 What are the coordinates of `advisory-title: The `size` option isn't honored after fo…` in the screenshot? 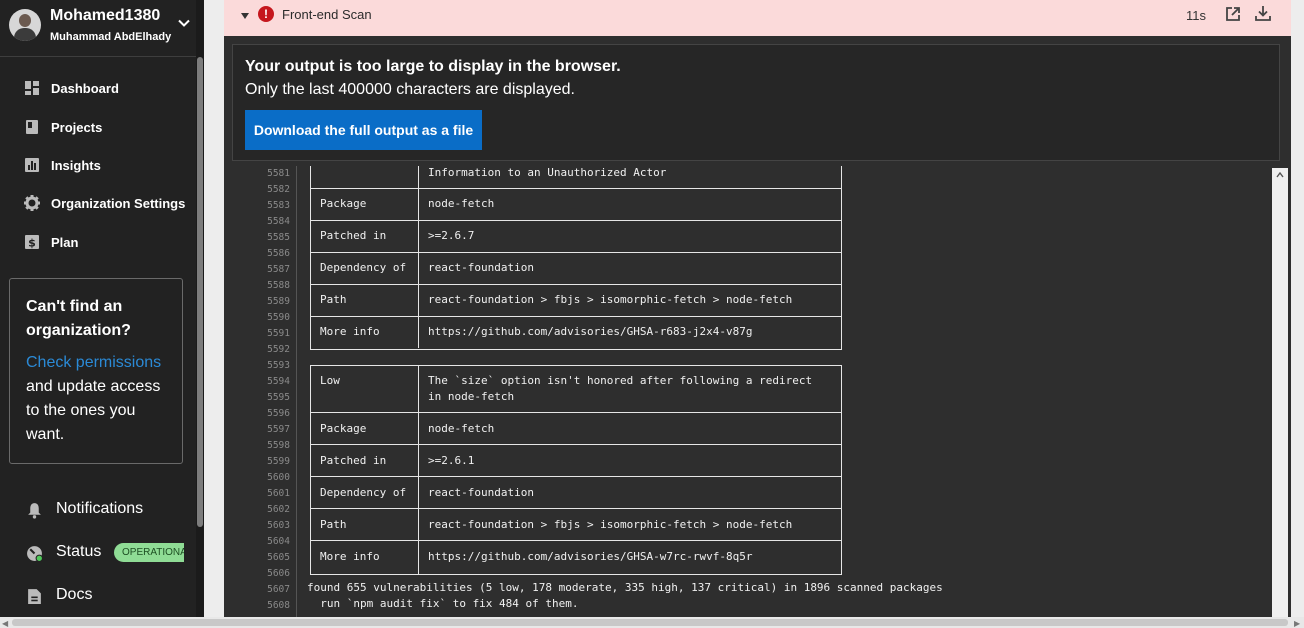 It's located at (620, 380).